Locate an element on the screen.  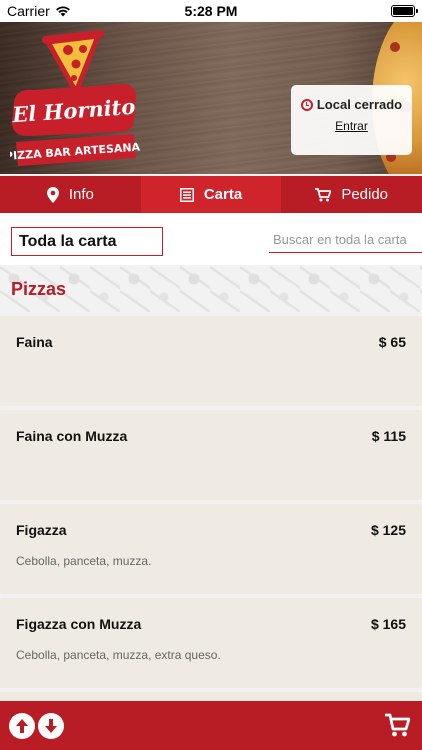
status-time: 5:28 PM is located at coordinates (211, 11).